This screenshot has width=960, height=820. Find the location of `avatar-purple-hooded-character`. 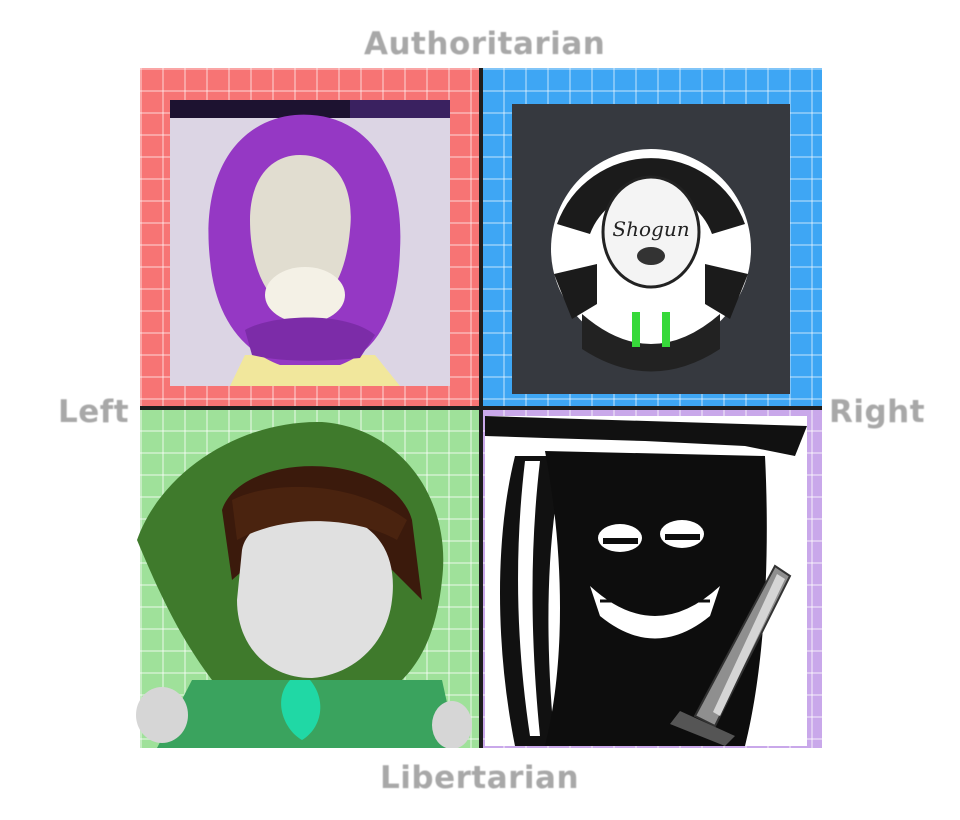

avatar-purple-hooded-character is located at coordinates (310, 243).